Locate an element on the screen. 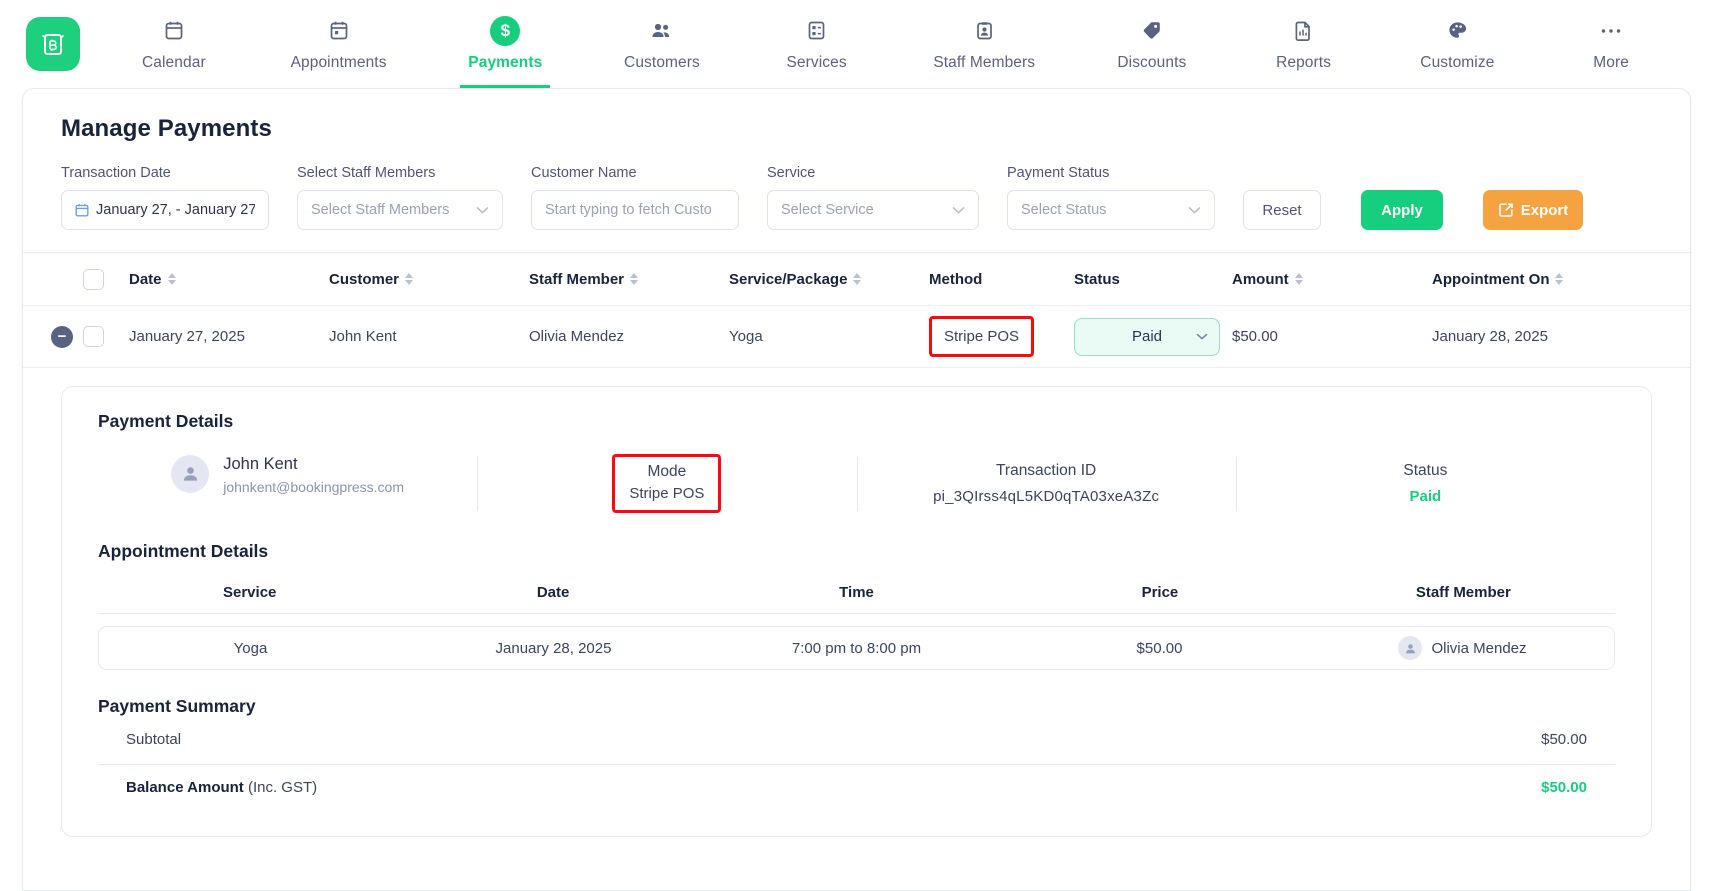  nav-item-label: Appointments is located at coordinates (338, 62).